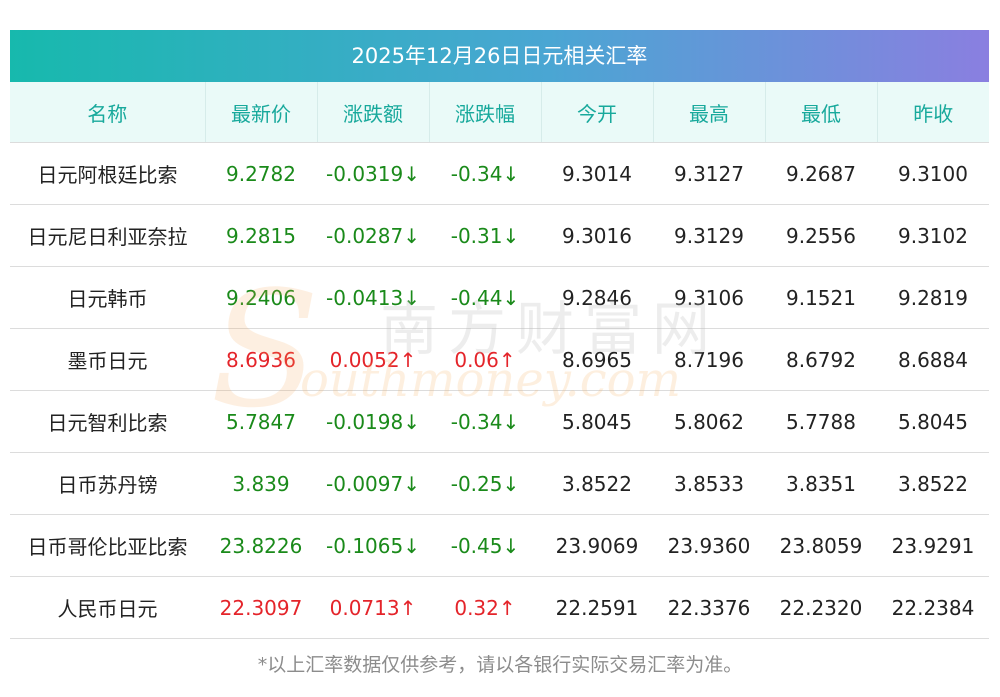 This screenshot has width=1000, height=697. Describe the element at coordinates (821, 545) in the screenshot. I see `cell-low: 23.8059` at that location.